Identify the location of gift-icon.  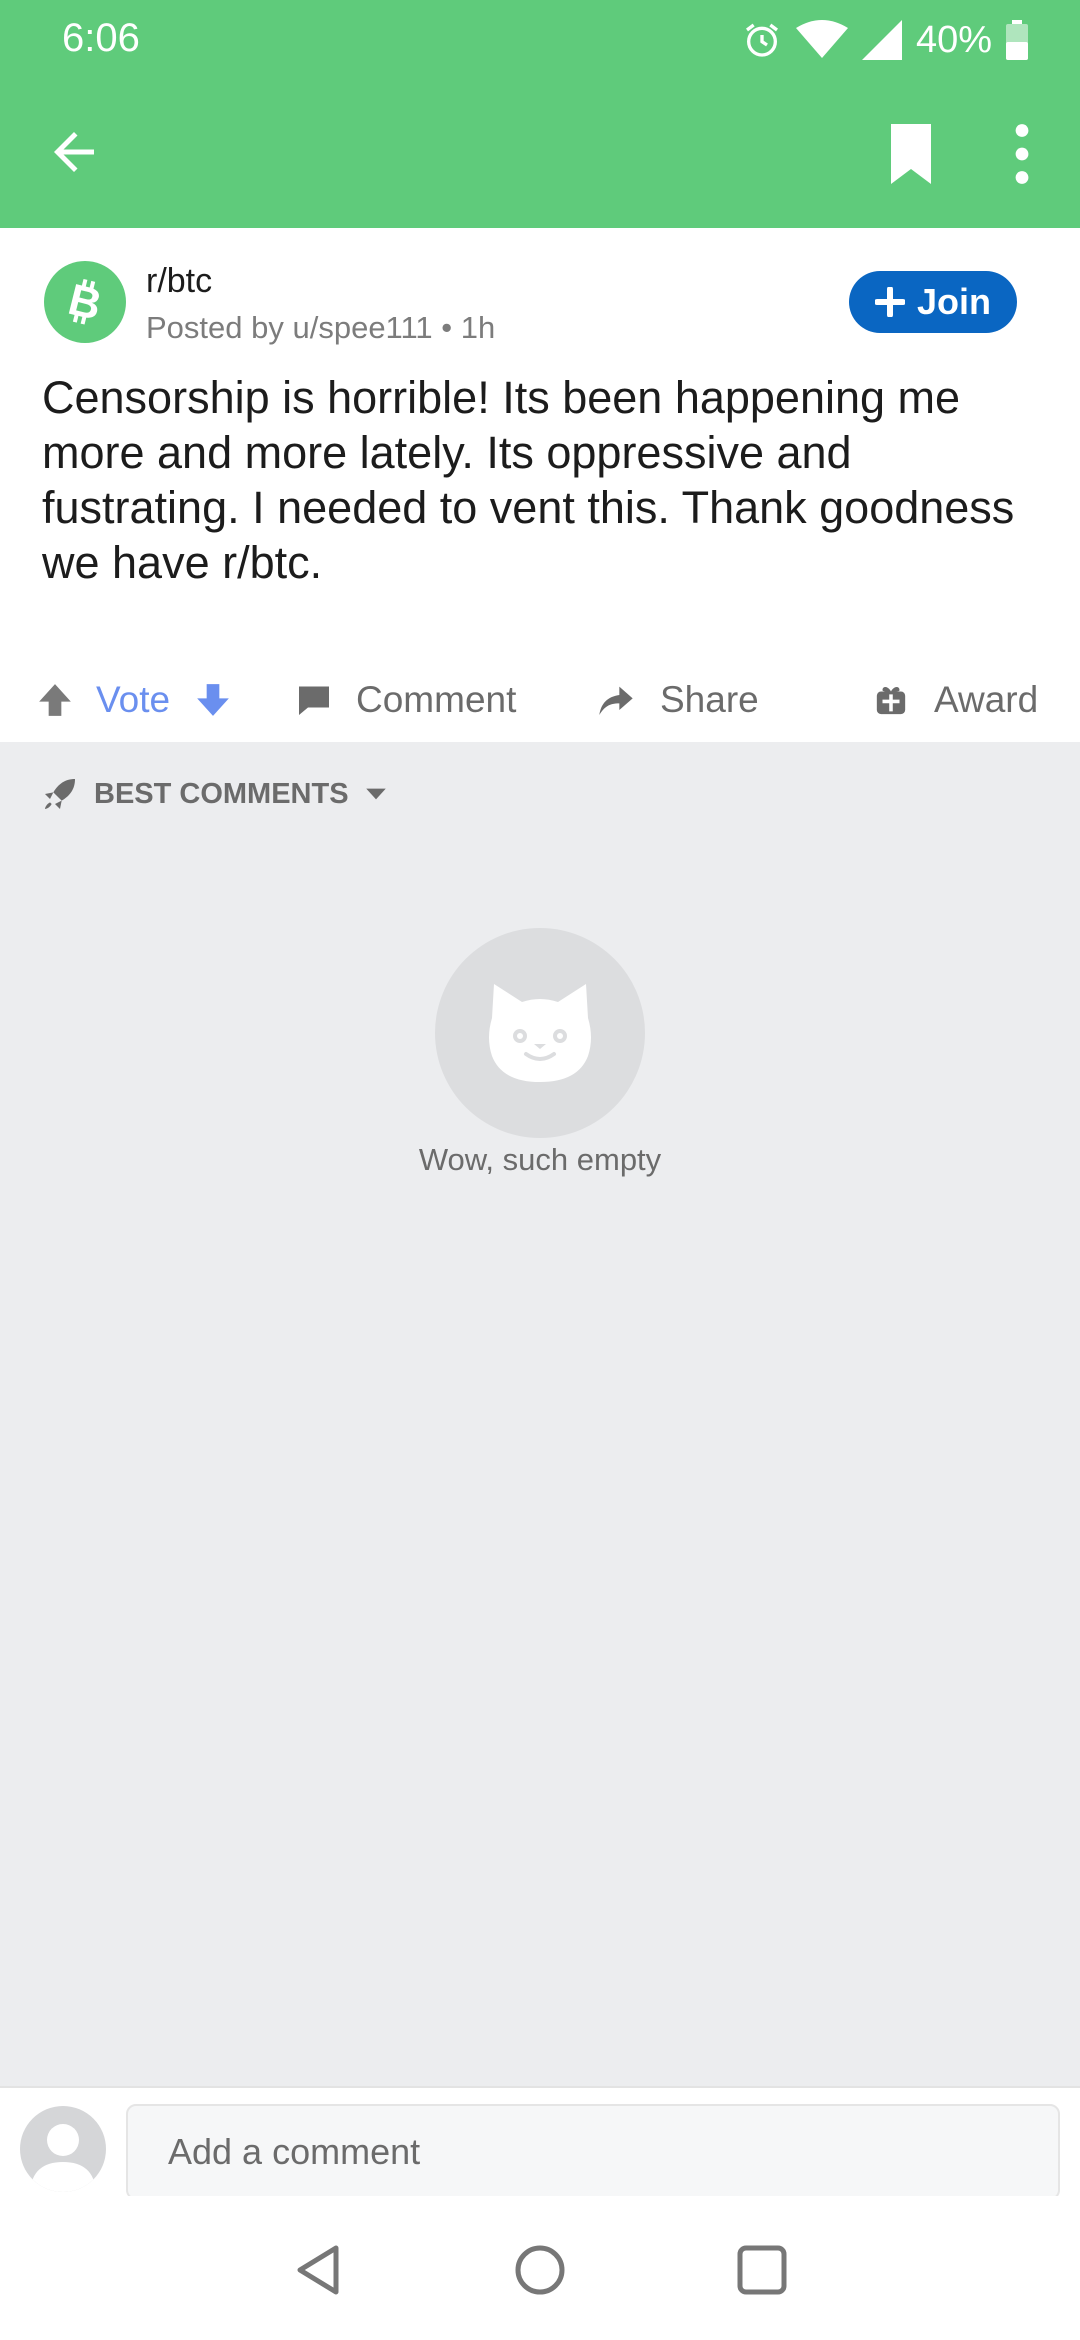
(891, 701).